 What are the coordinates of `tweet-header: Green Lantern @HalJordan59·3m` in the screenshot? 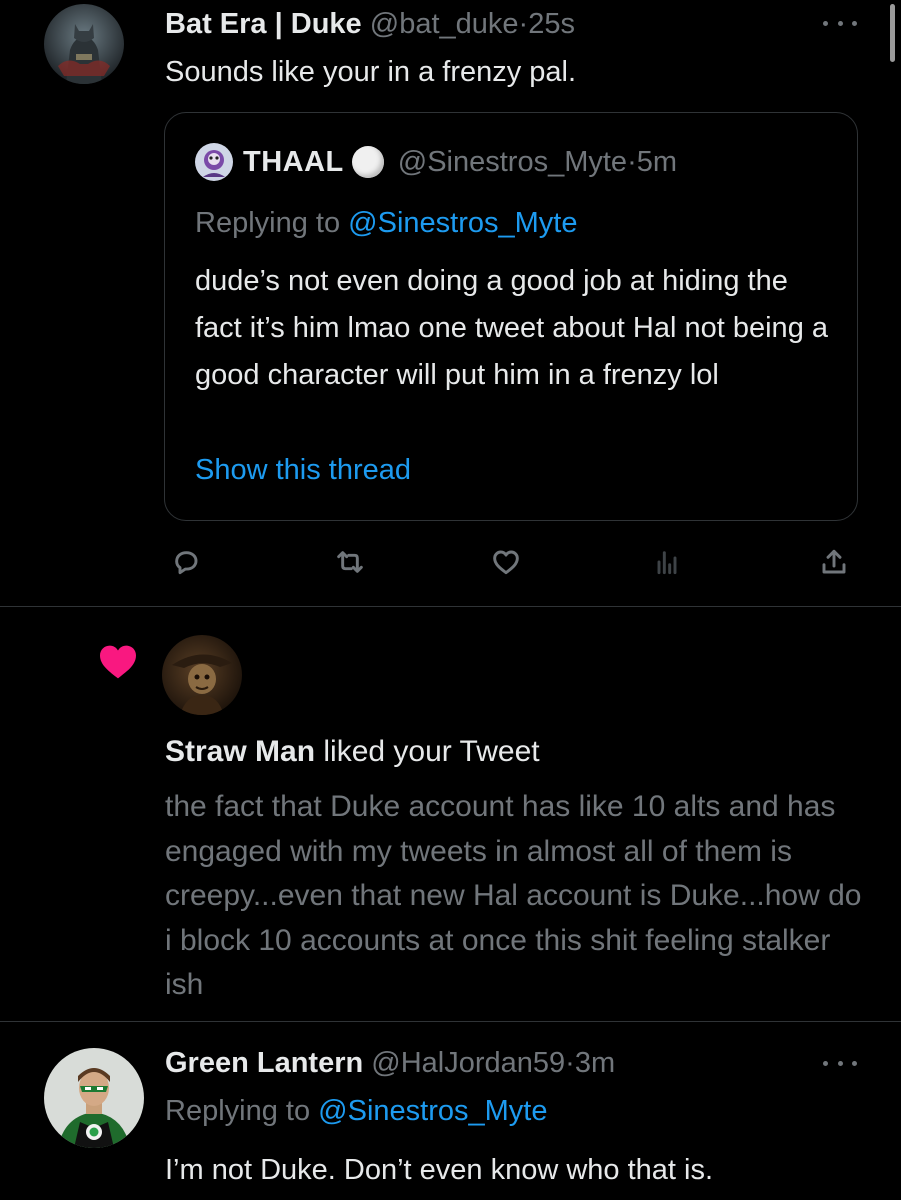 It's located at (390, 1063).